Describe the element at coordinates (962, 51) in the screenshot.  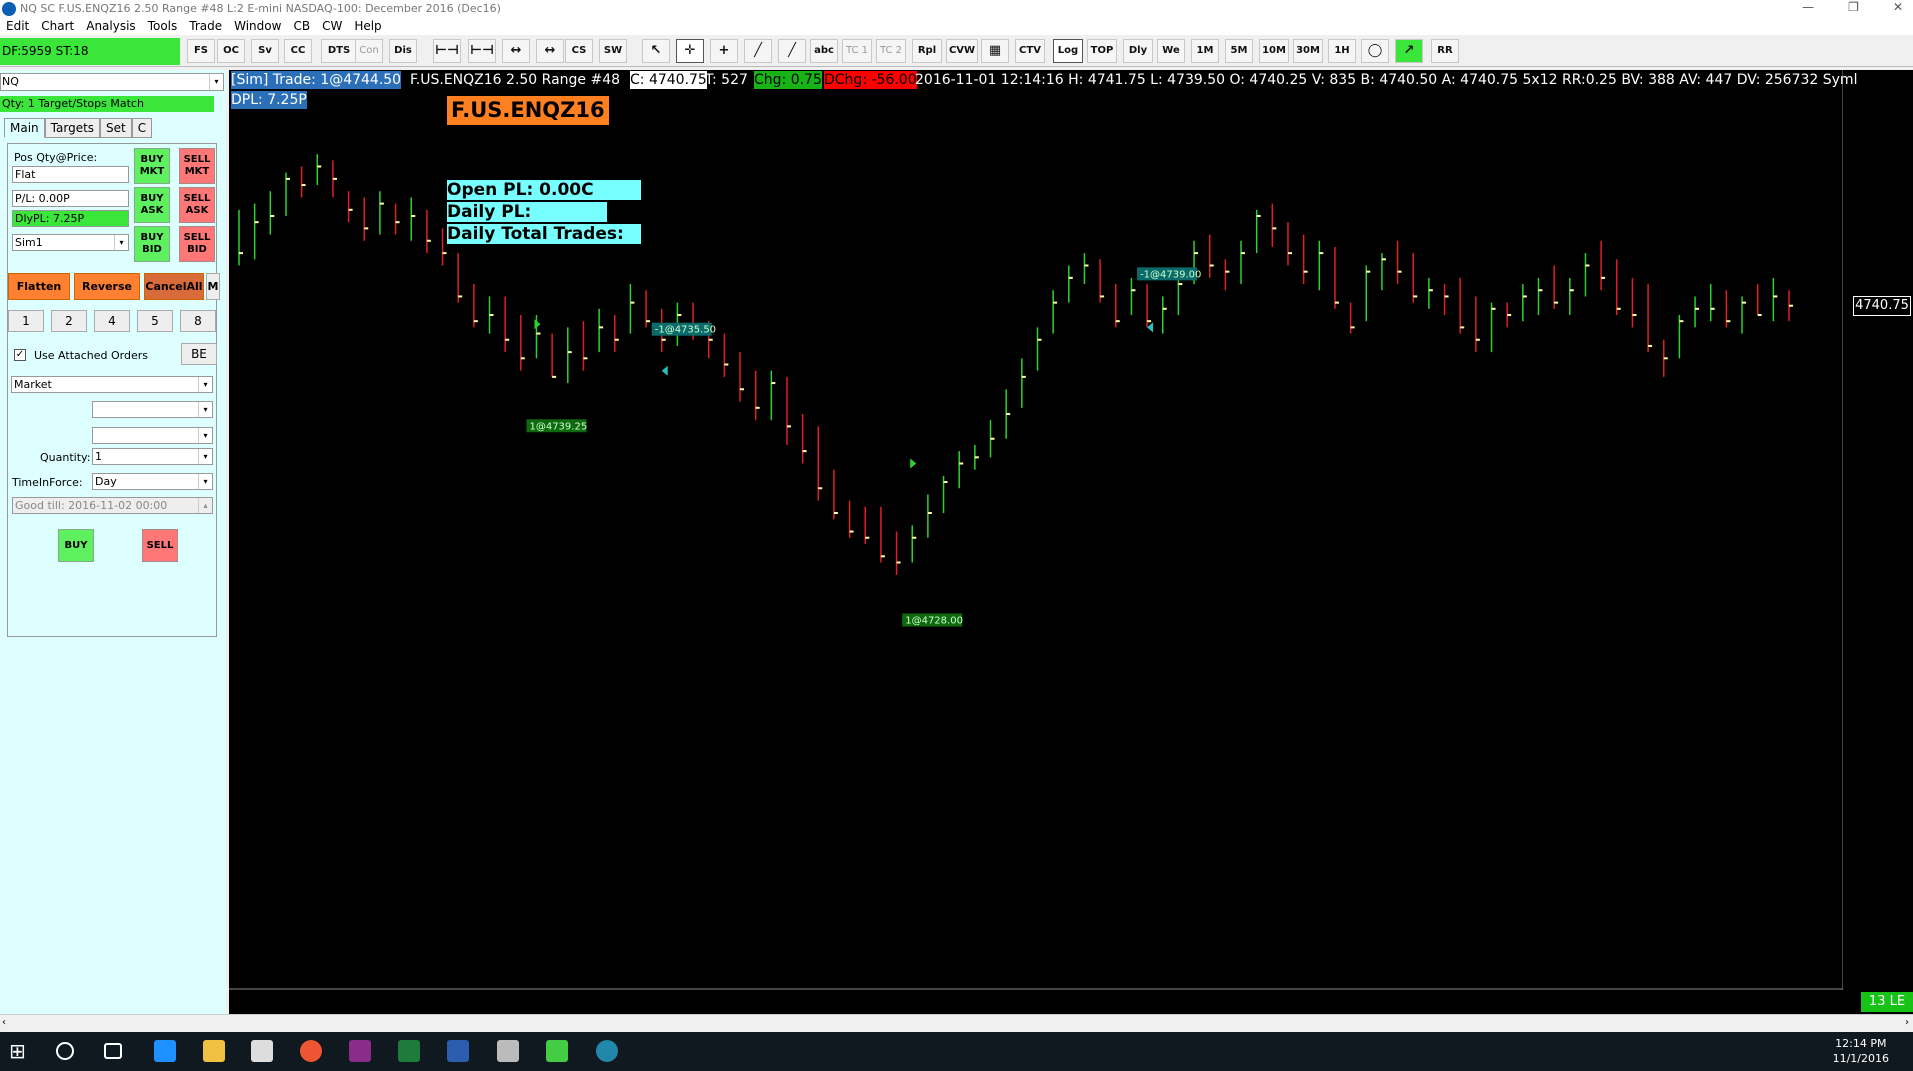
I see `toolbar-cvw-button: CVW` at that location.